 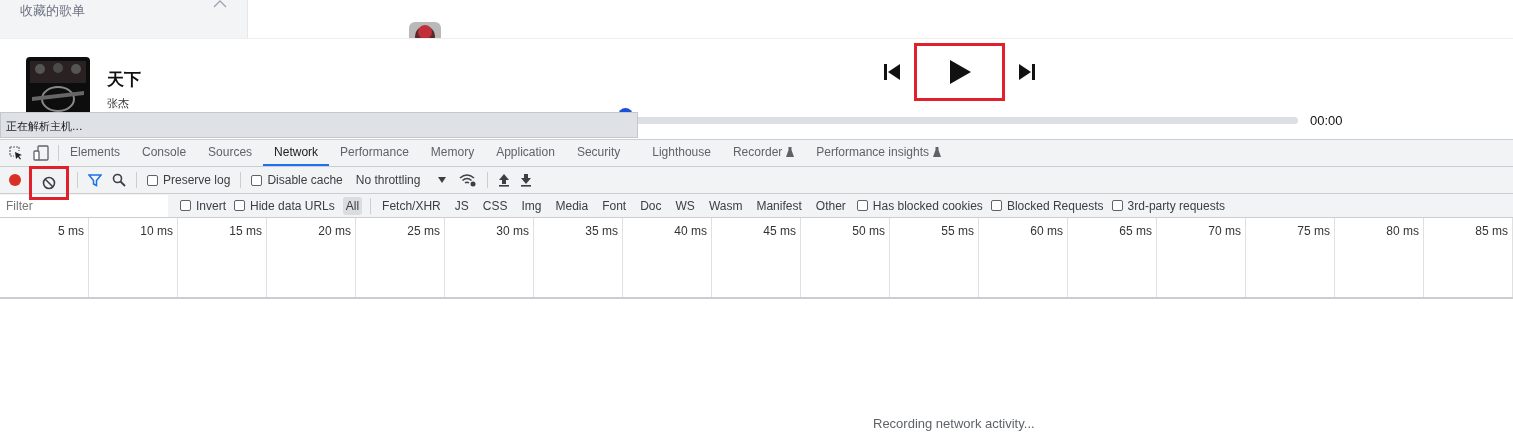 What do you see at coordinates (468, 180) in the screenshot?
I see `network-conditions-icon` at bounding box center [468, 180].